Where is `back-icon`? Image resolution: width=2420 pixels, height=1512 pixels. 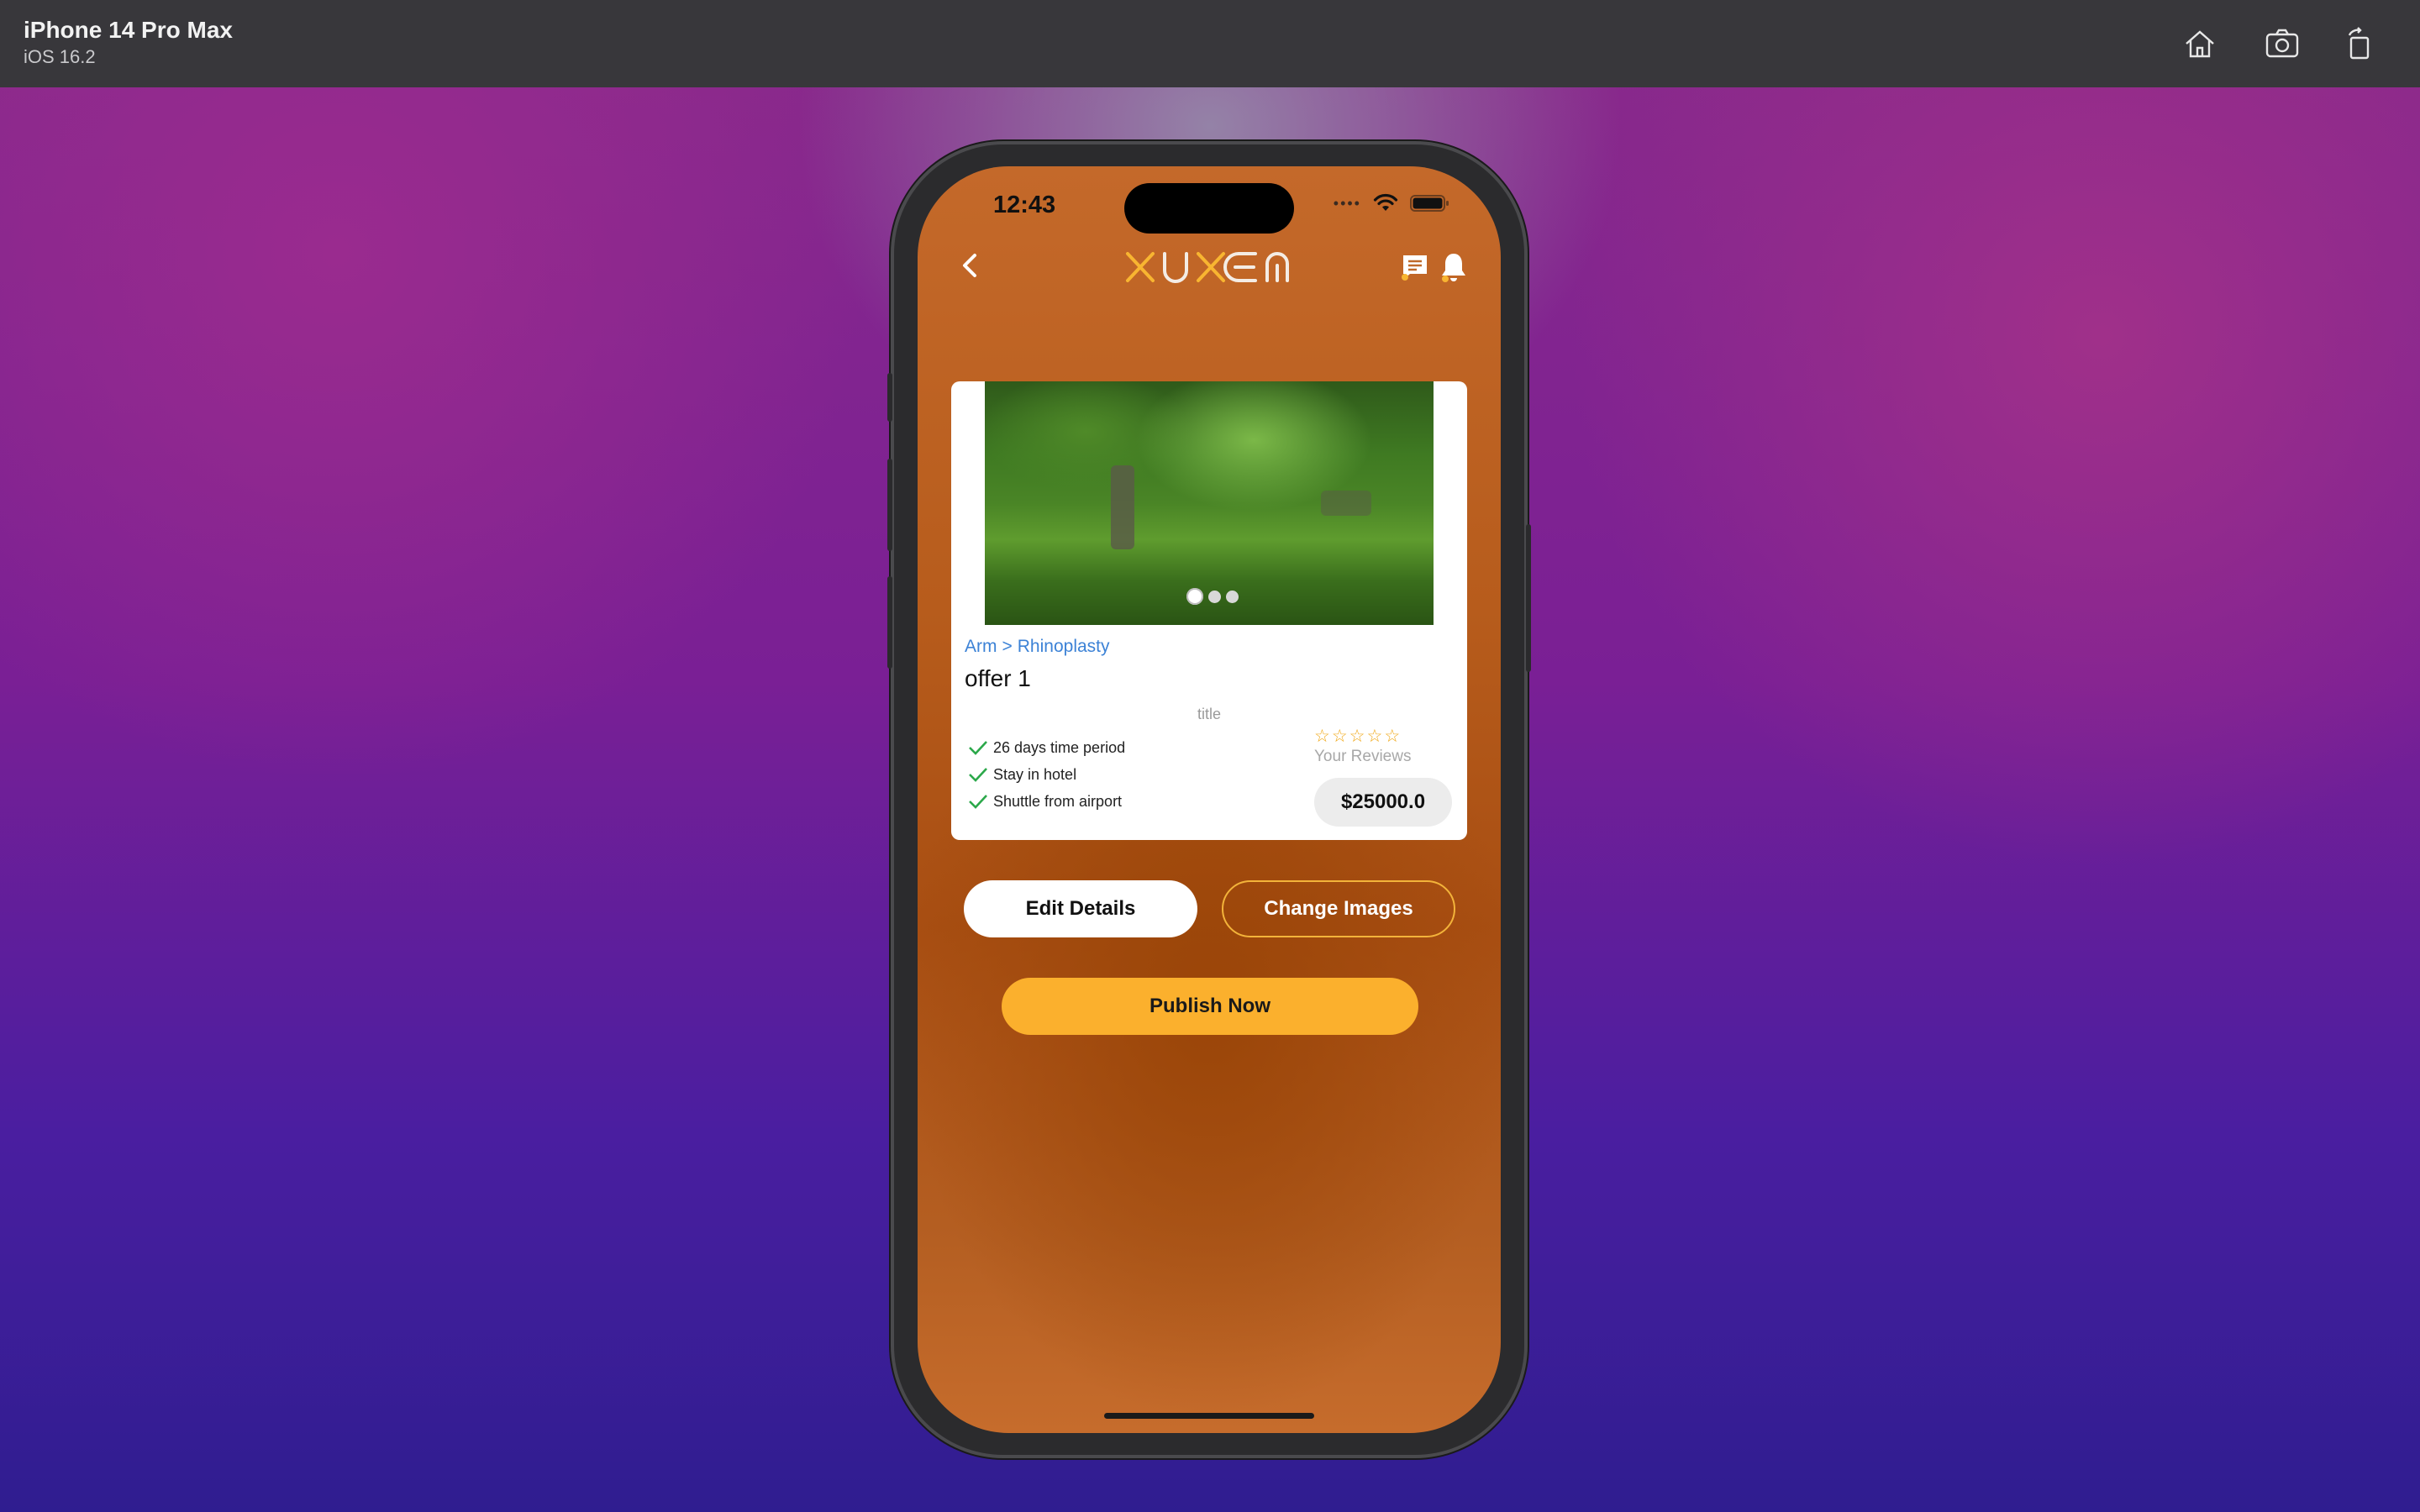 back-icon is located at coordinates (971, 265).